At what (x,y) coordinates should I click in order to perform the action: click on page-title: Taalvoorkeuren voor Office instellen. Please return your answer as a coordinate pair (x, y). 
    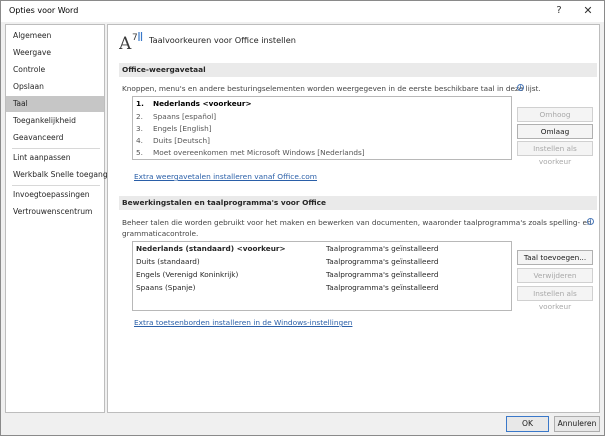
    Looking at the image, I should click on (222, 40).